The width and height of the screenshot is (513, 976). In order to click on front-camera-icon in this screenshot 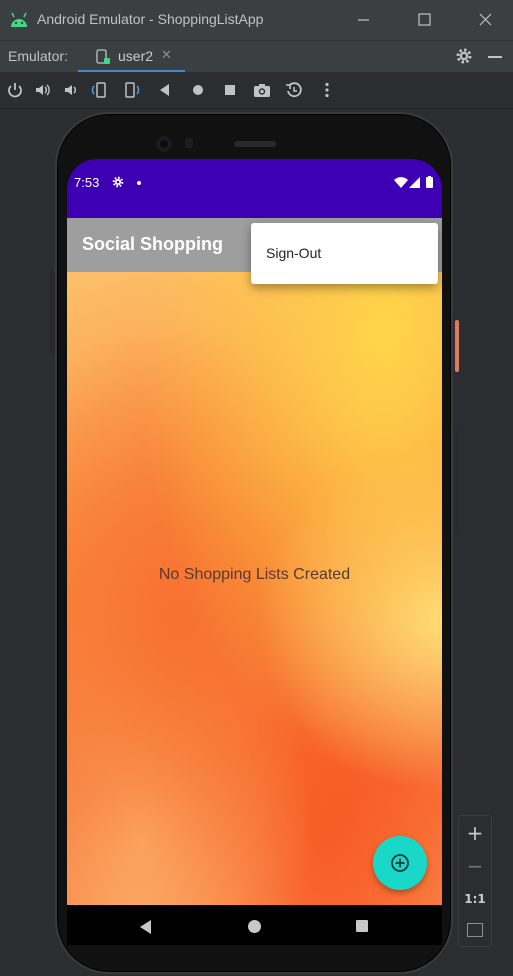, I will do `click(164, 144)`.